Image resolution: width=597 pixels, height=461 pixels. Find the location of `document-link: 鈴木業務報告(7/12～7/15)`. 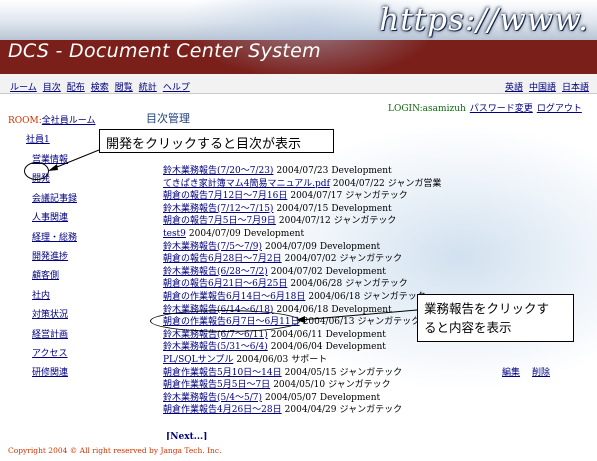

document-link: 鈴木業務報告(7/12～7/15) is located at coordinates (218, 209).